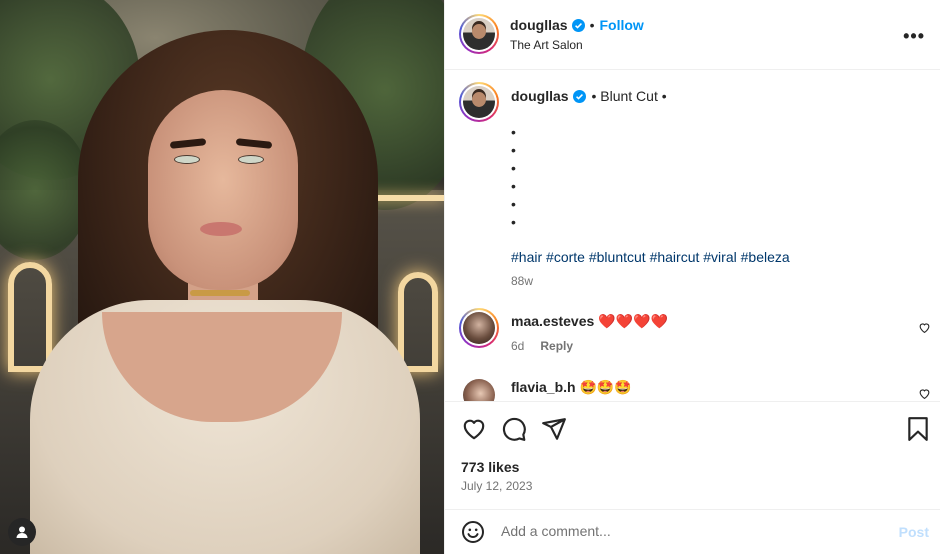  I want to click on hashtag-link: #beleza, so click(765, 257).